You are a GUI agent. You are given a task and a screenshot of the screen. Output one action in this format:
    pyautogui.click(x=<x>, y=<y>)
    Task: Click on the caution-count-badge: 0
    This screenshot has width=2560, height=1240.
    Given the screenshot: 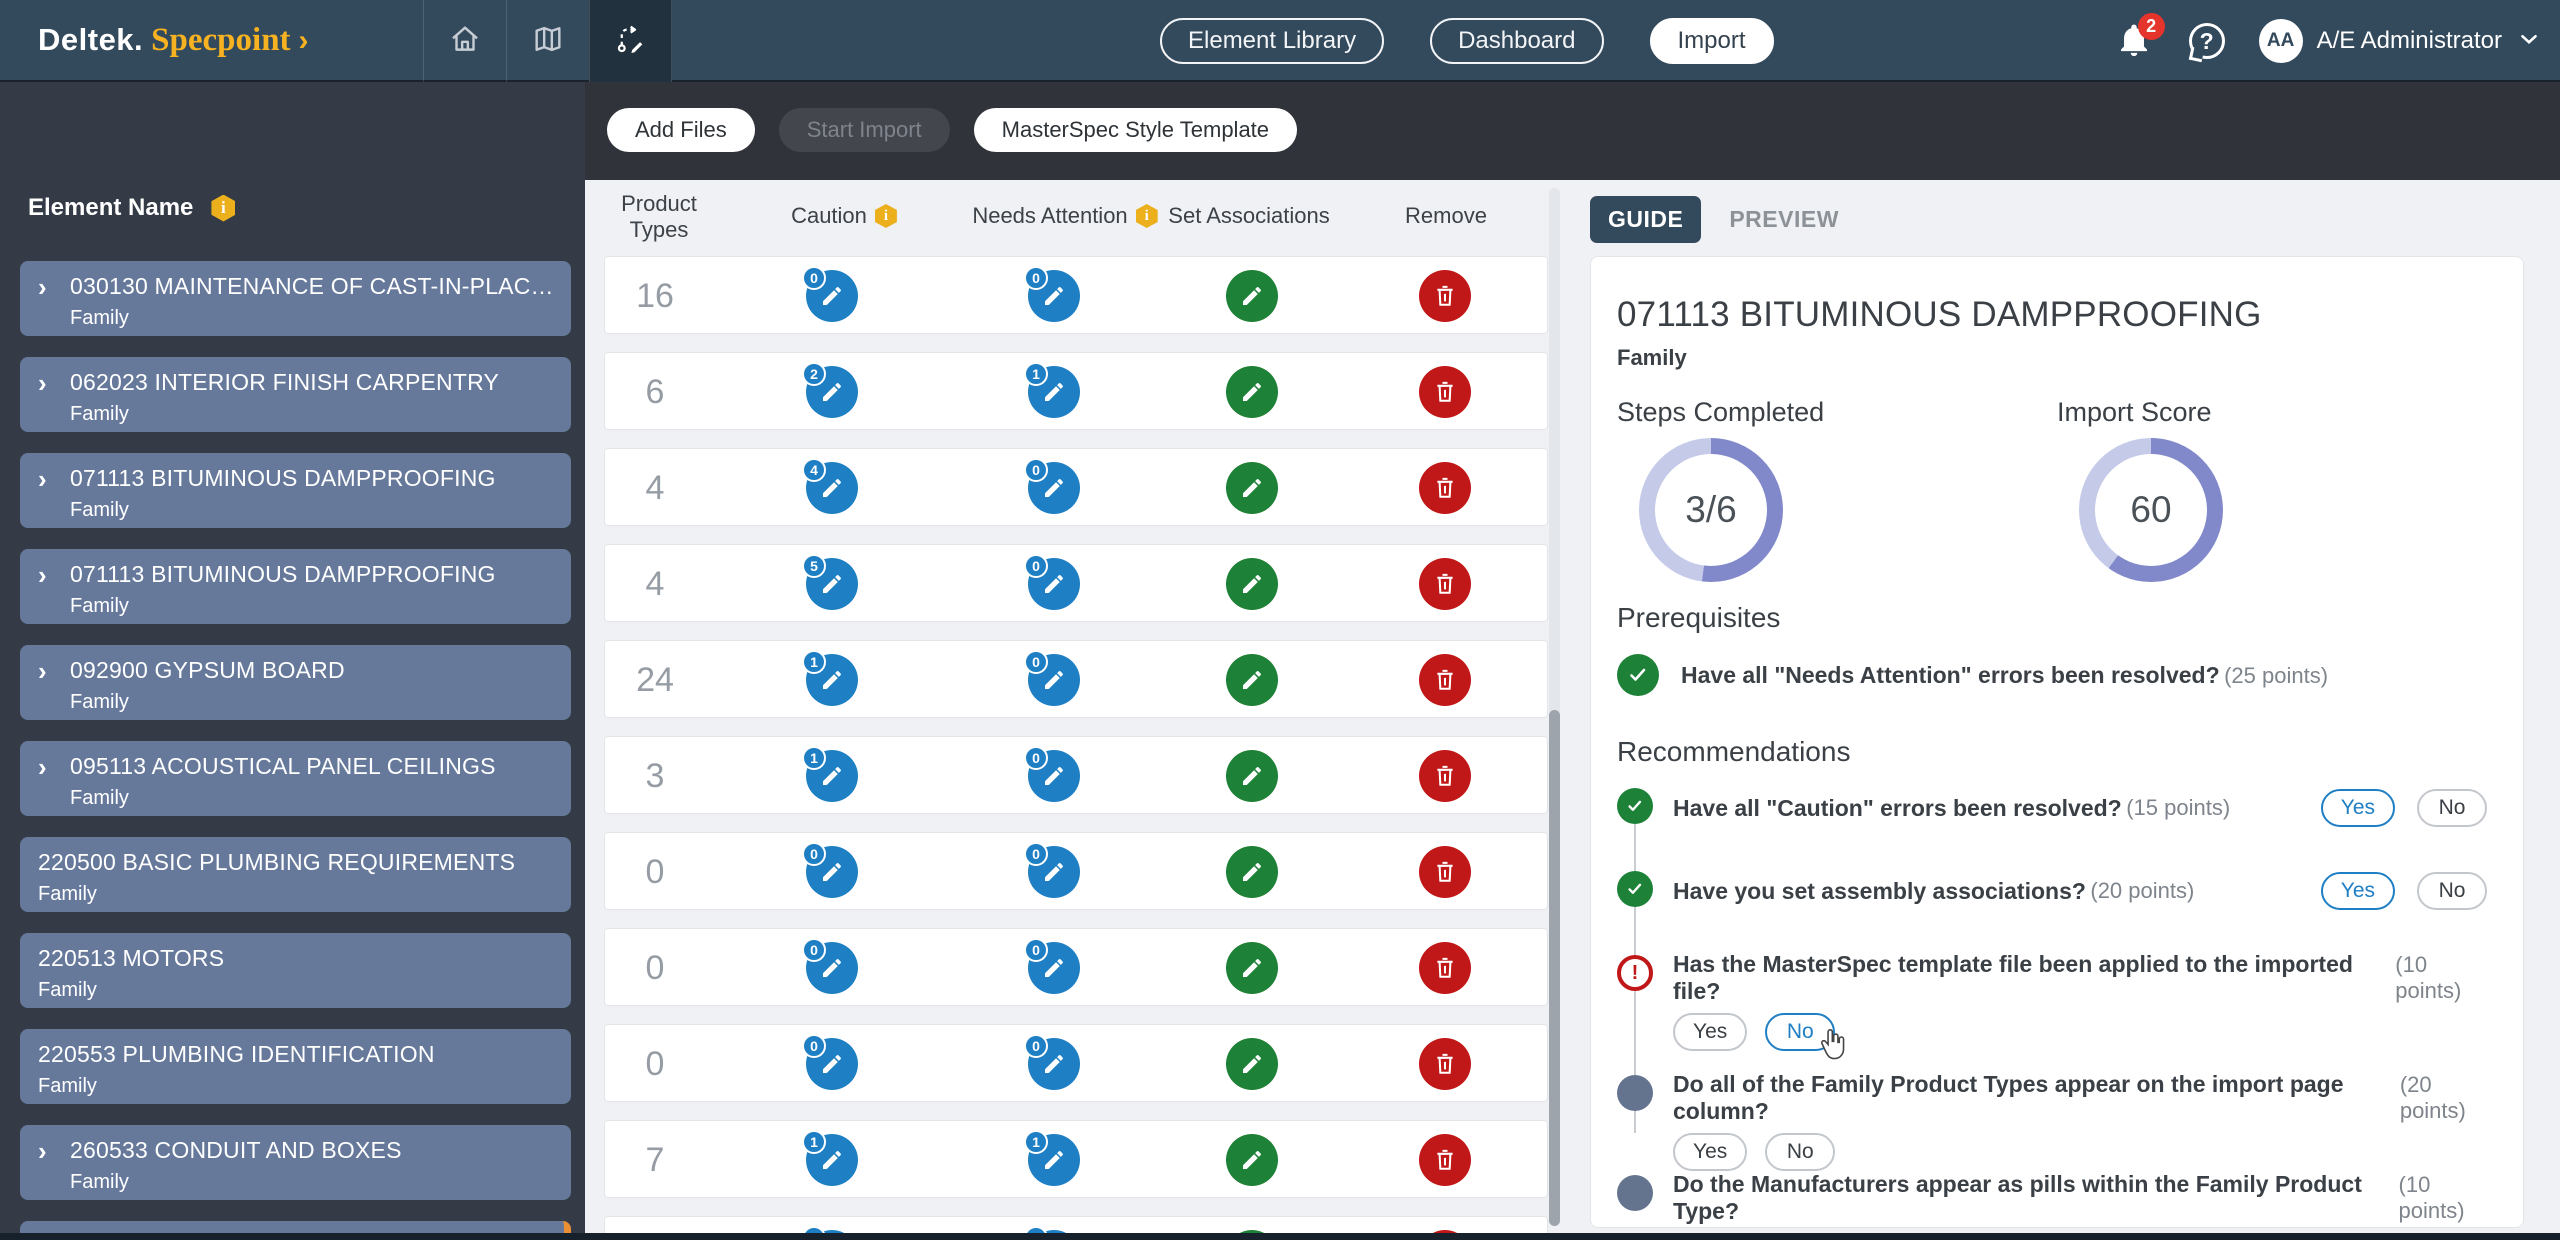 What is the action you would take?
    pyautogui.click(x=814, y=278)
    